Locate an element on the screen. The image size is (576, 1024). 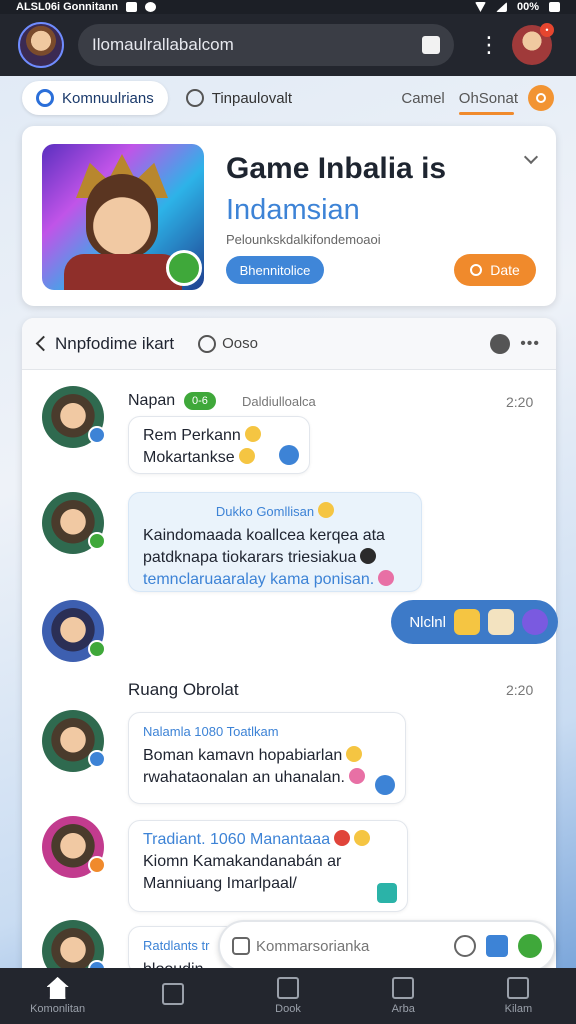
message-line: patdknapa tiokarars triesiakua is located at coordinates (250, 557).